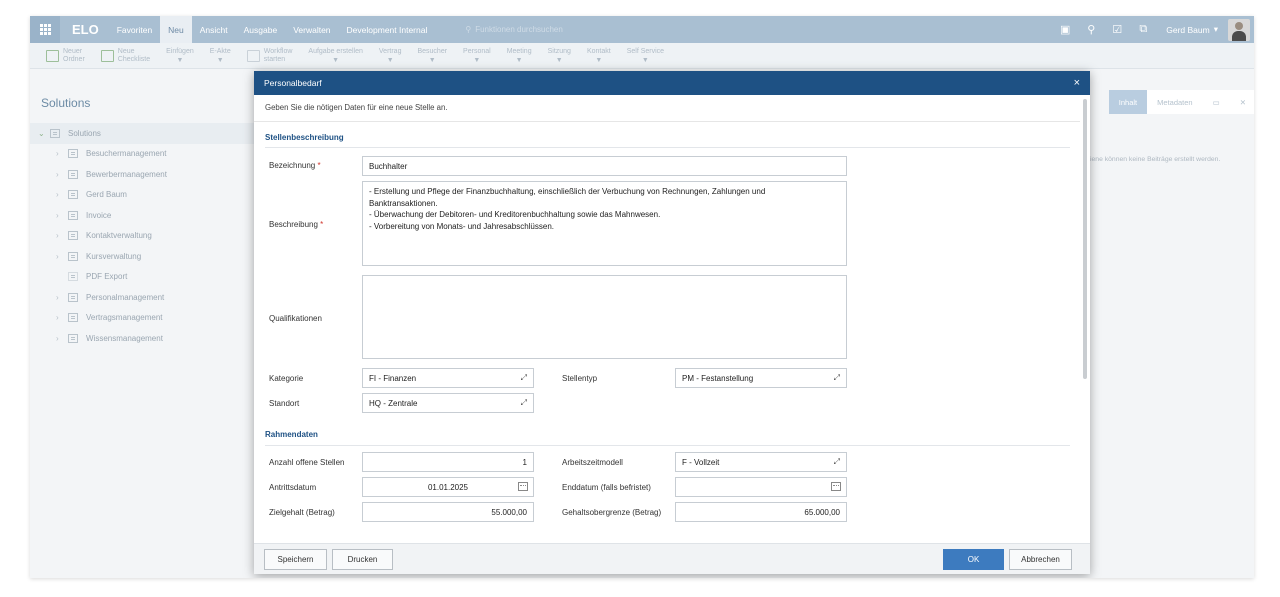  I want to click on ribbon-label: Workflow starten, so click(278, 55).